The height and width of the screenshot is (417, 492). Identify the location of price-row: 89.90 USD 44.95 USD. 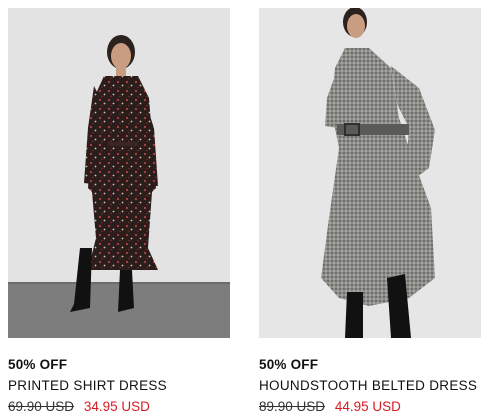
(370, 407).